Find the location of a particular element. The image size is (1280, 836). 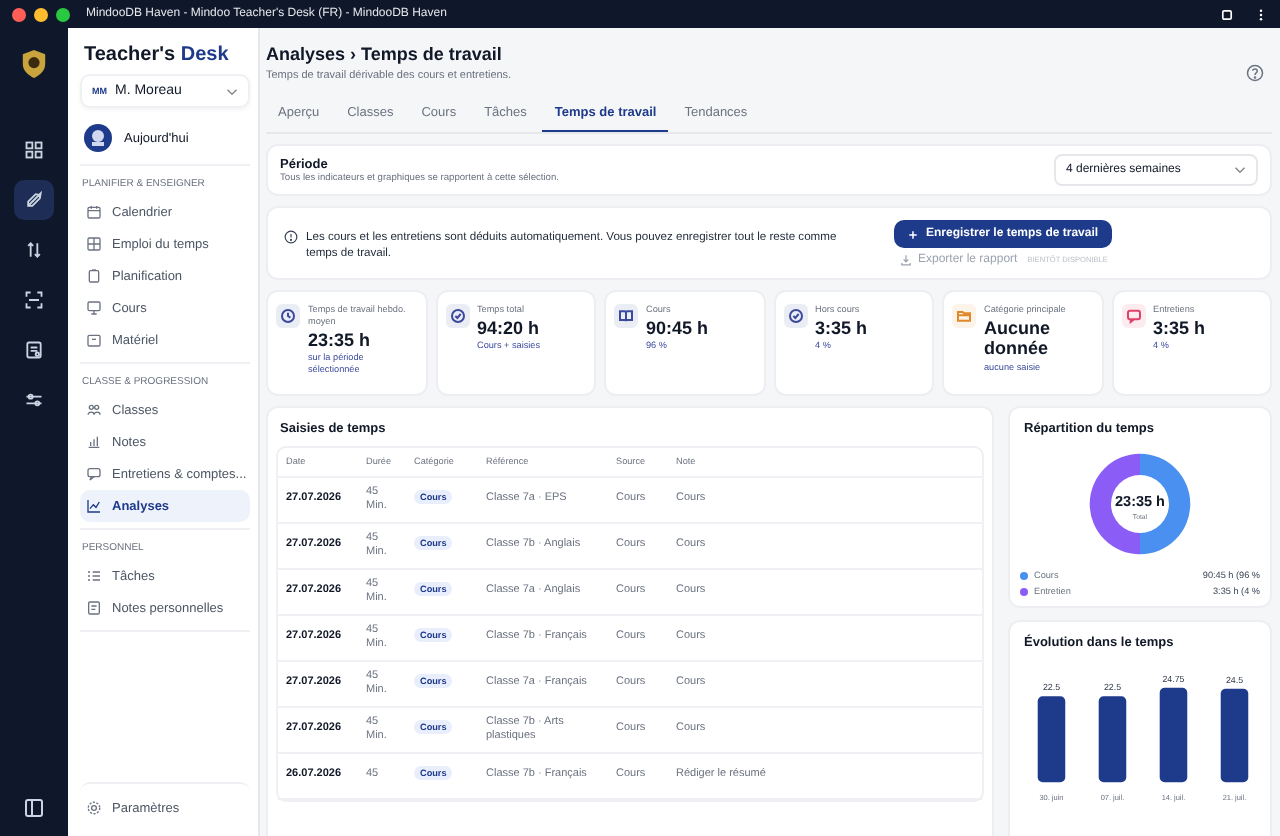

bars-icon is located at coordinates (94, 442).